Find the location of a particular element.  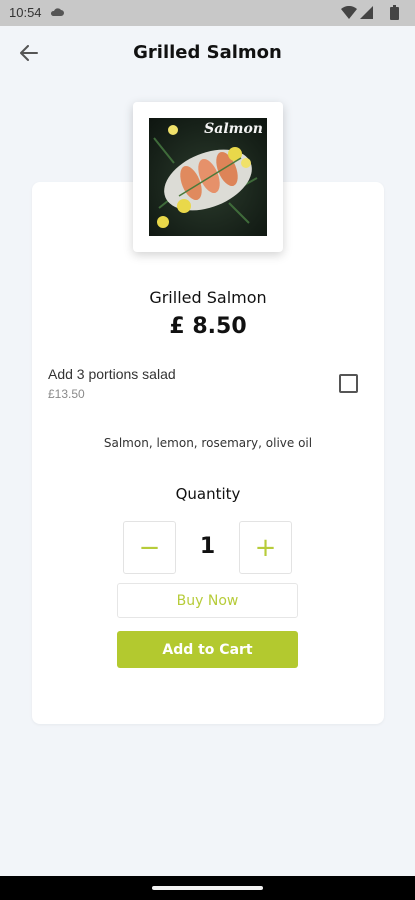

home-indicator is located at coordinates (207, 888).